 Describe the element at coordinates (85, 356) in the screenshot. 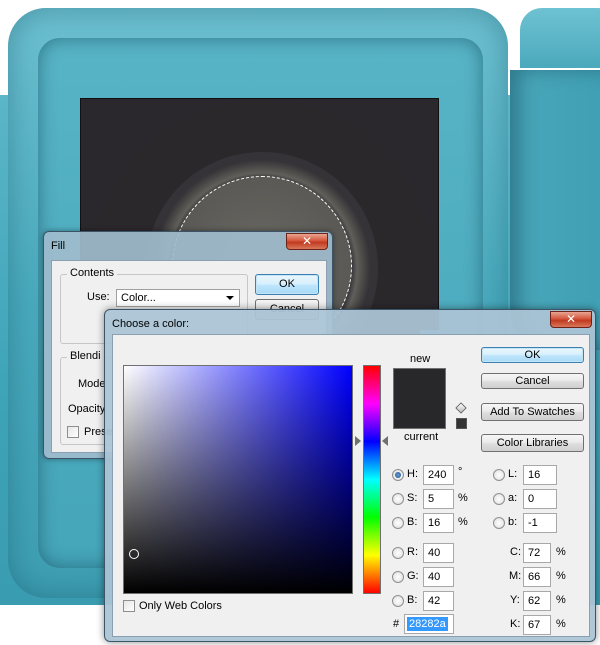

I see `blending-label: Blendi` at that location.